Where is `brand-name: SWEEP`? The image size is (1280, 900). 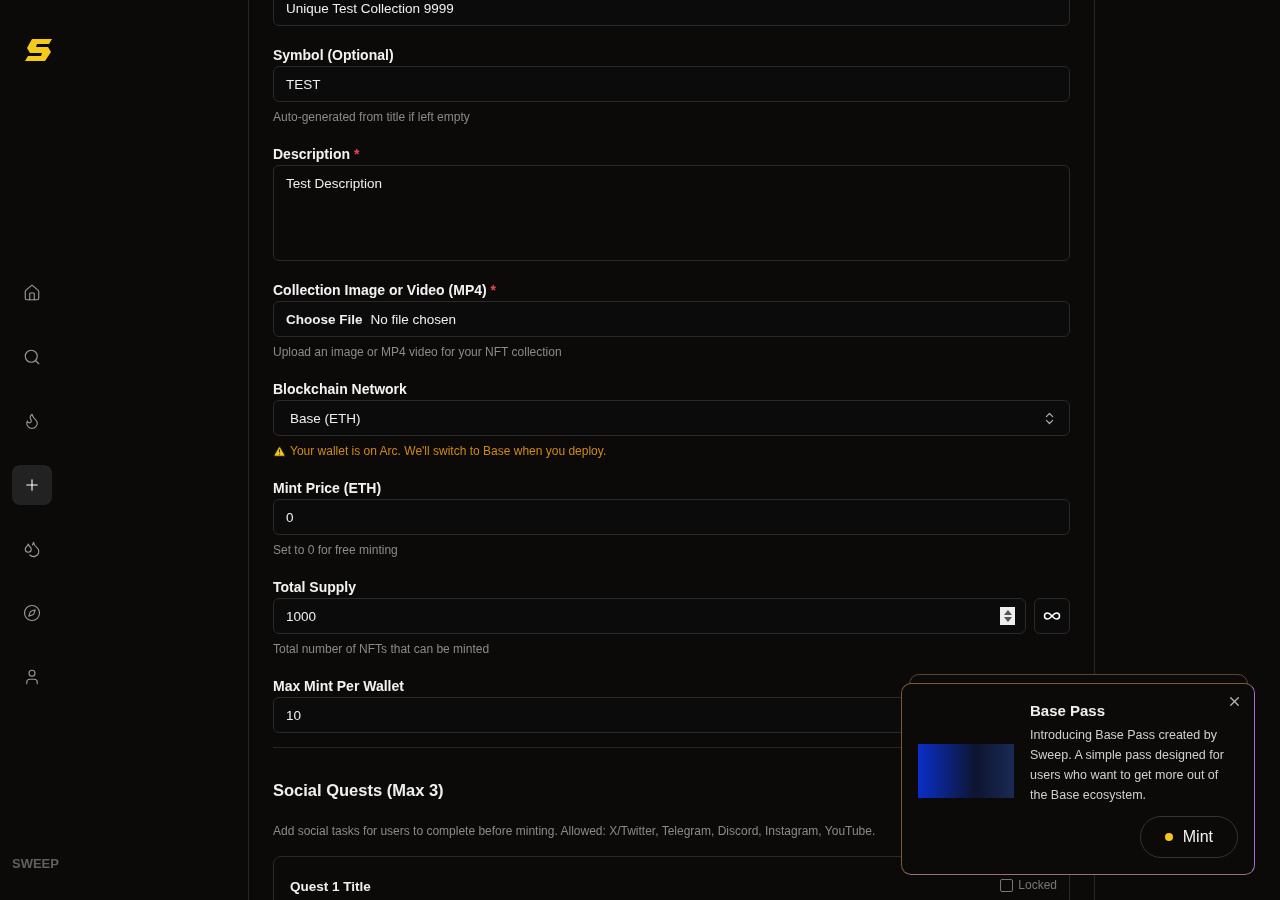 brand-name: SWEEP is located at coordinates (35, 863).